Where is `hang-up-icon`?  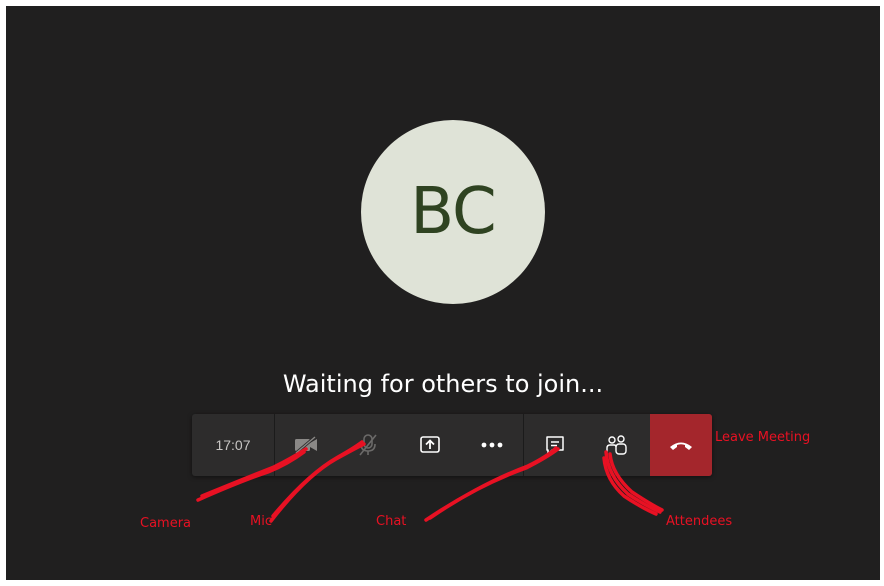
hang-up-icon is located at coordinates (681, 446).